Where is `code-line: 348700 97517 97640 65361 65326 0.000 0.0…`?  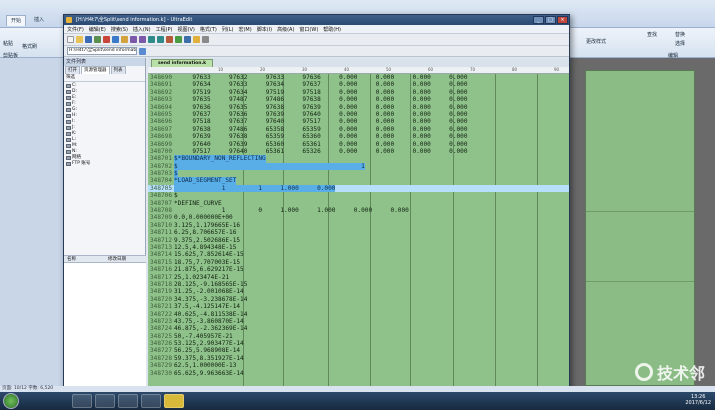
code-line: 348700 97517 97640 65361 65326 0.000 0.0… is located at coordinates (358, 151).